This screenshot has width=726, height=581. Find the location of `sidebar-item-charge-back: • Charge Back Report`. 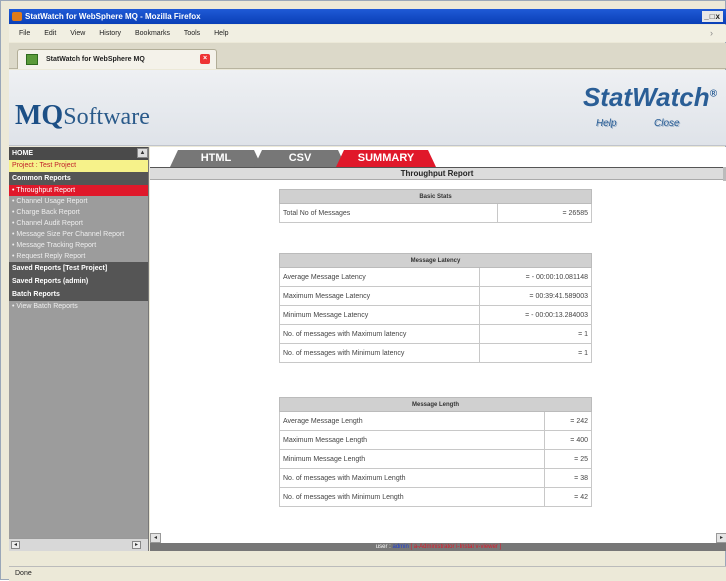

sidebar-item-charge-back: • Charge Back Report is located at coordinates (78, 212).